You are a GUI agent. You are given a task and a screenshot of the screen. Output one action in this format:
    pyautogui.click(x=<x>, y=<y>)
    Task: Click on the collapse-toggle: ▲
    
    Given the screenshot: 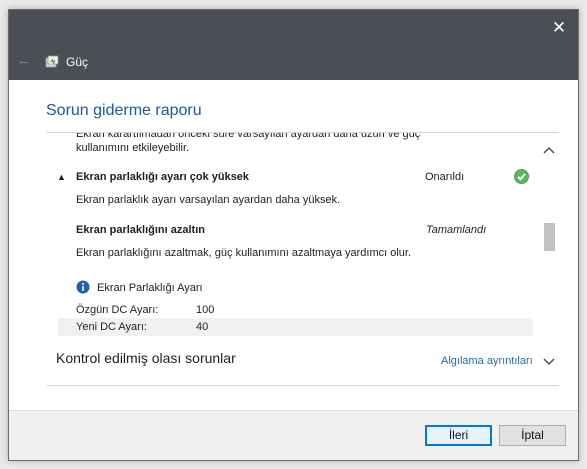 What is the action you would take?
    pyautogui.click(x=61, y=177)
    